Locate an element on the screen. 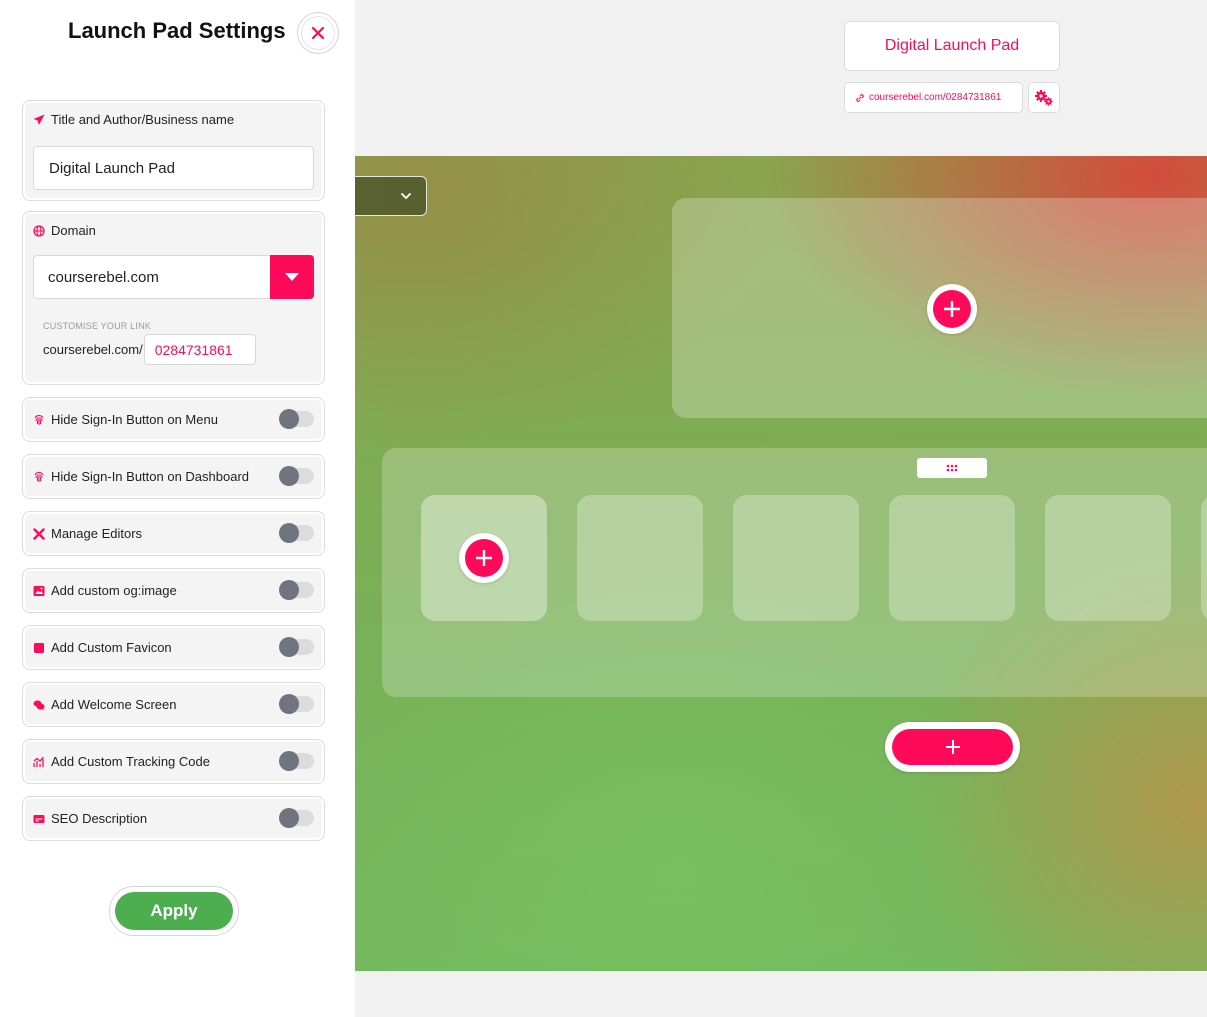 This screenshot has height=1017, width=1207. launchpad-link: courserebel.com/0284731861 is located at coordinates (933, 97).